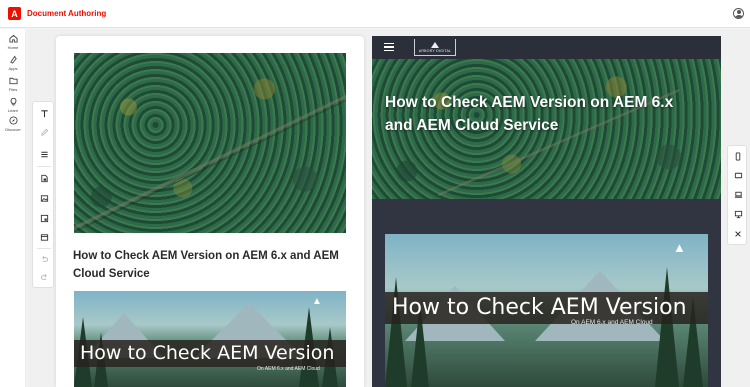 This screenshot has height=387, width=750. I want to click on device-preview-toolbar, so click(737, 195).